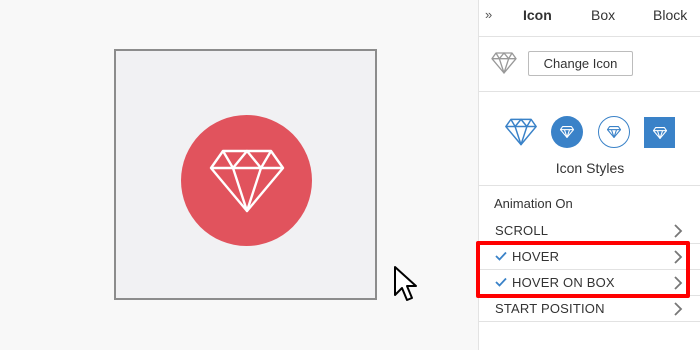  What do you see at coordinates (405, 283) in the screenshot?
I see `mouse-cursor-icon` at bounding box center [405, 283].